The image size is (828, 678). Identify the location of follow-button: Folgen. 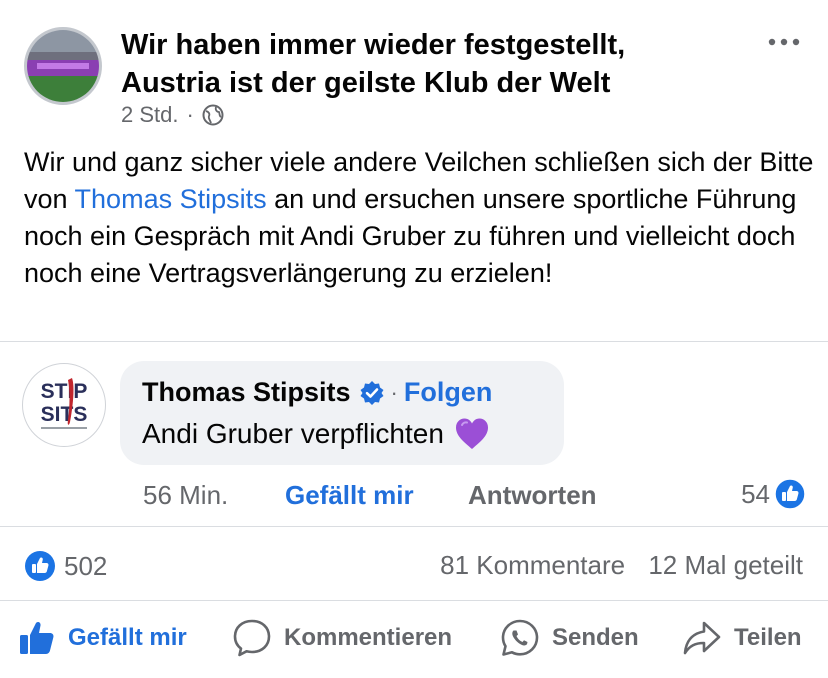
(448, 392).